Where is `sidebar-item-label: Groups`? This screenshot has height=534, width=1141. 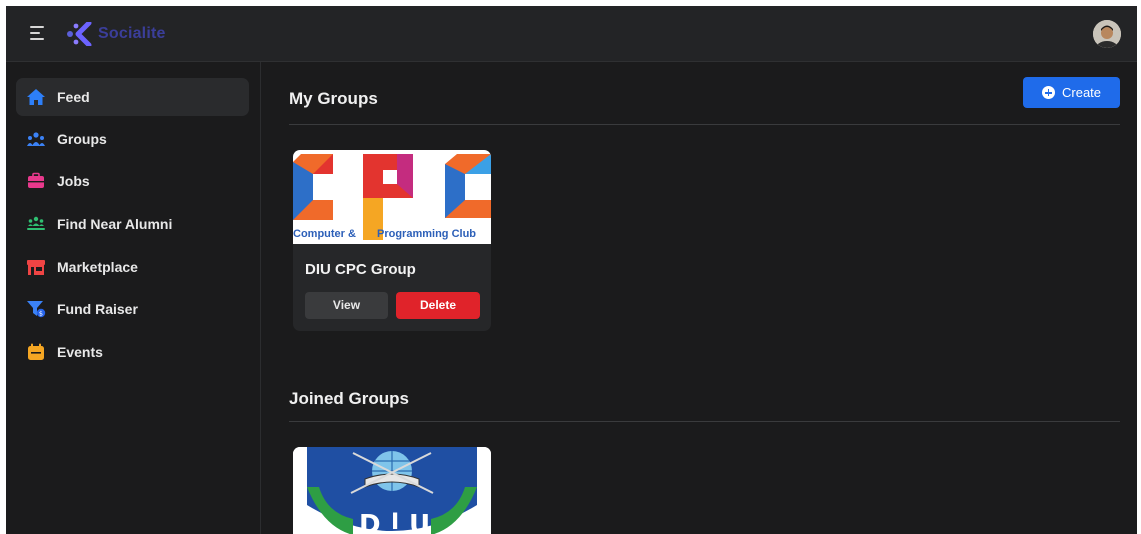
sidebar-item-label: Groups is located at coordinates (82, 139).